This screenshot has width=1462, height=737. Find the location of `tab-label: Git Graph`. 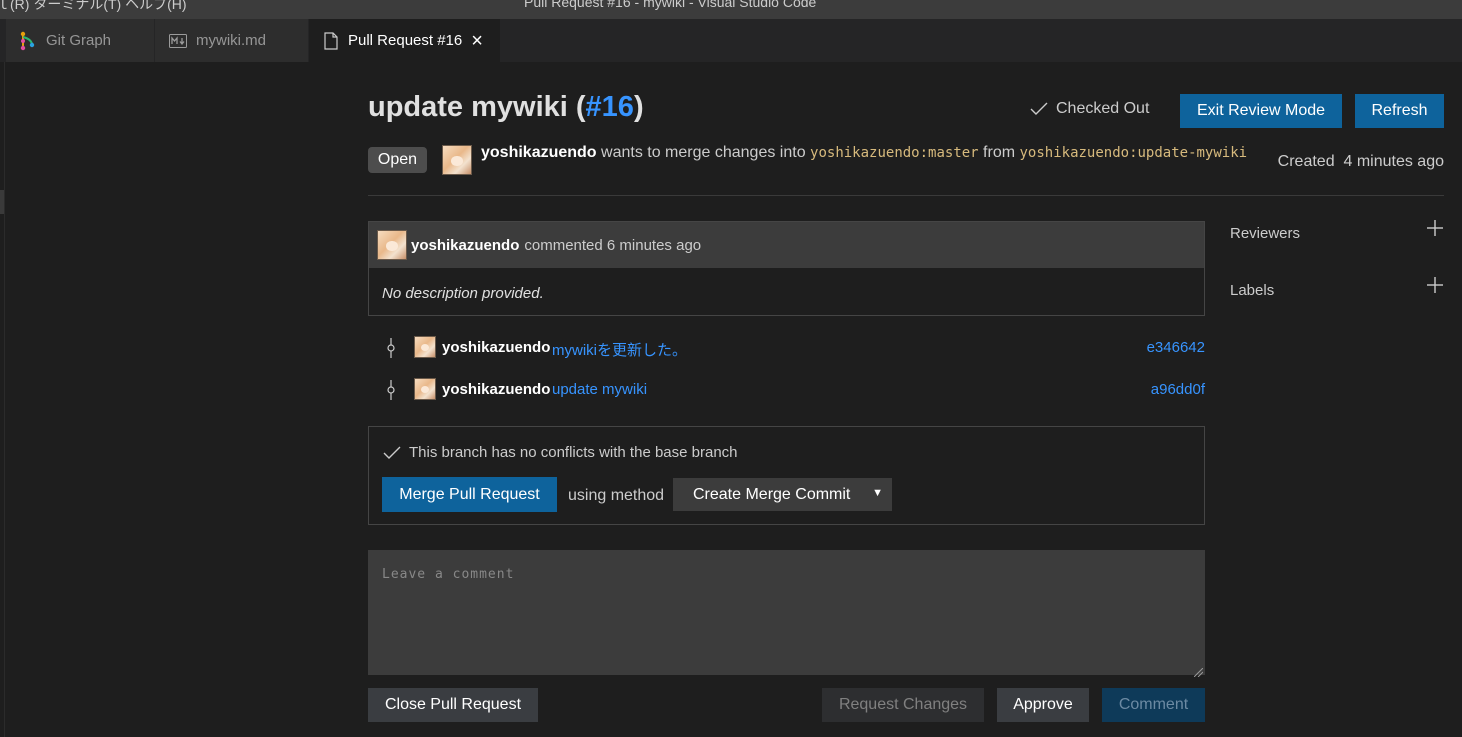

tab-label: Git Graph is located at coordinates (79, 40).